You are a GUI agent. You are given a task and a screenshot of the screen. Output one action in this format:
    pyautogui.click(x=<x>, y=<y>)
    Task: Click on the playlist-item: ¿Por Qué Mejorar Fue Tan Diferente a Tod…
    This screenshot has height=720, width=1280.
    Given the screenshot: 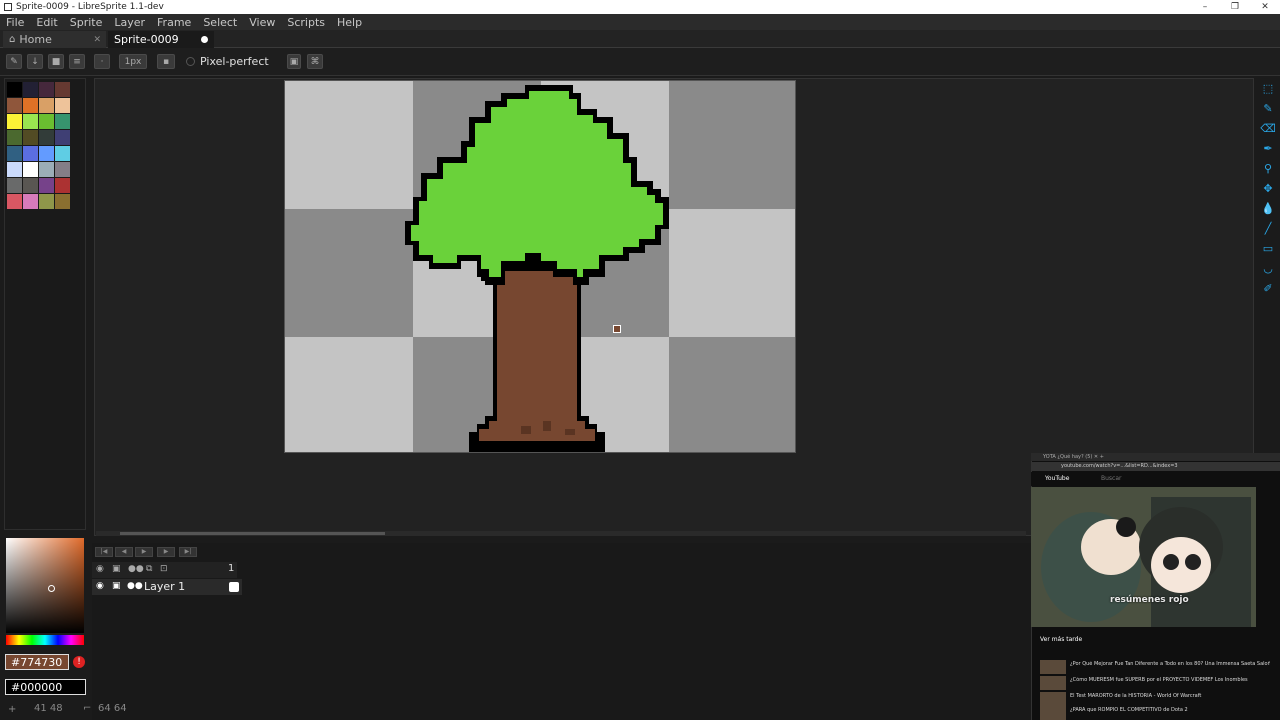 What is the action you would take?
    pyautogui.click(x=1155, y=667)
    